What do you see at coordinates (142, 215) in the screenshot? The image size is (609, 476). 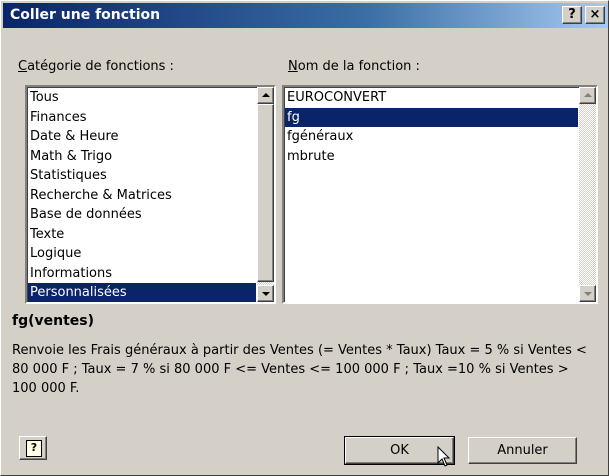 I see `category-item: Base de données` at bounding box center [142, 215].